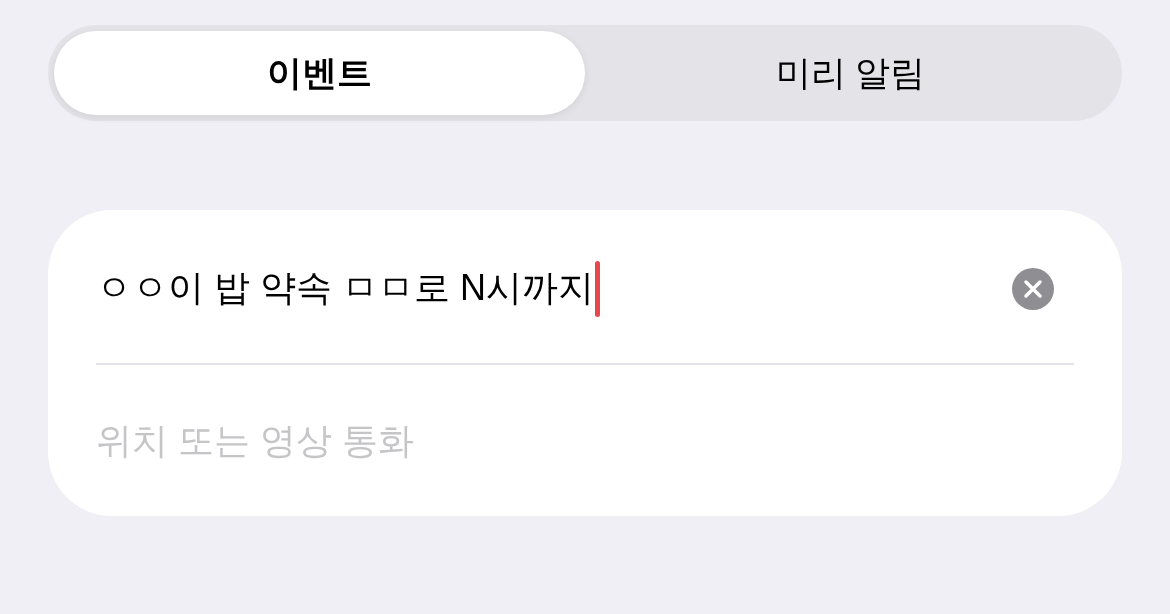 The image size is (1170, 614). Describe the element at coordinates (850, 73) in the screenshot. I see `segment-tab: 미리 알림` at that location.